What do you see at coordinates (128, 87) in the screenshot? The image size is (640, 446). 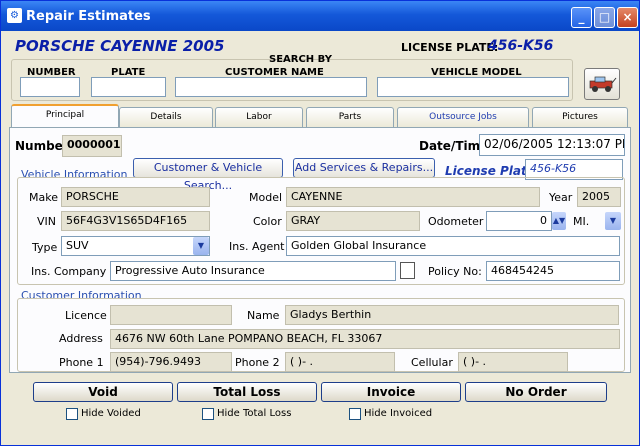 I see `search-plate-input` at bounding box center [128, 87].